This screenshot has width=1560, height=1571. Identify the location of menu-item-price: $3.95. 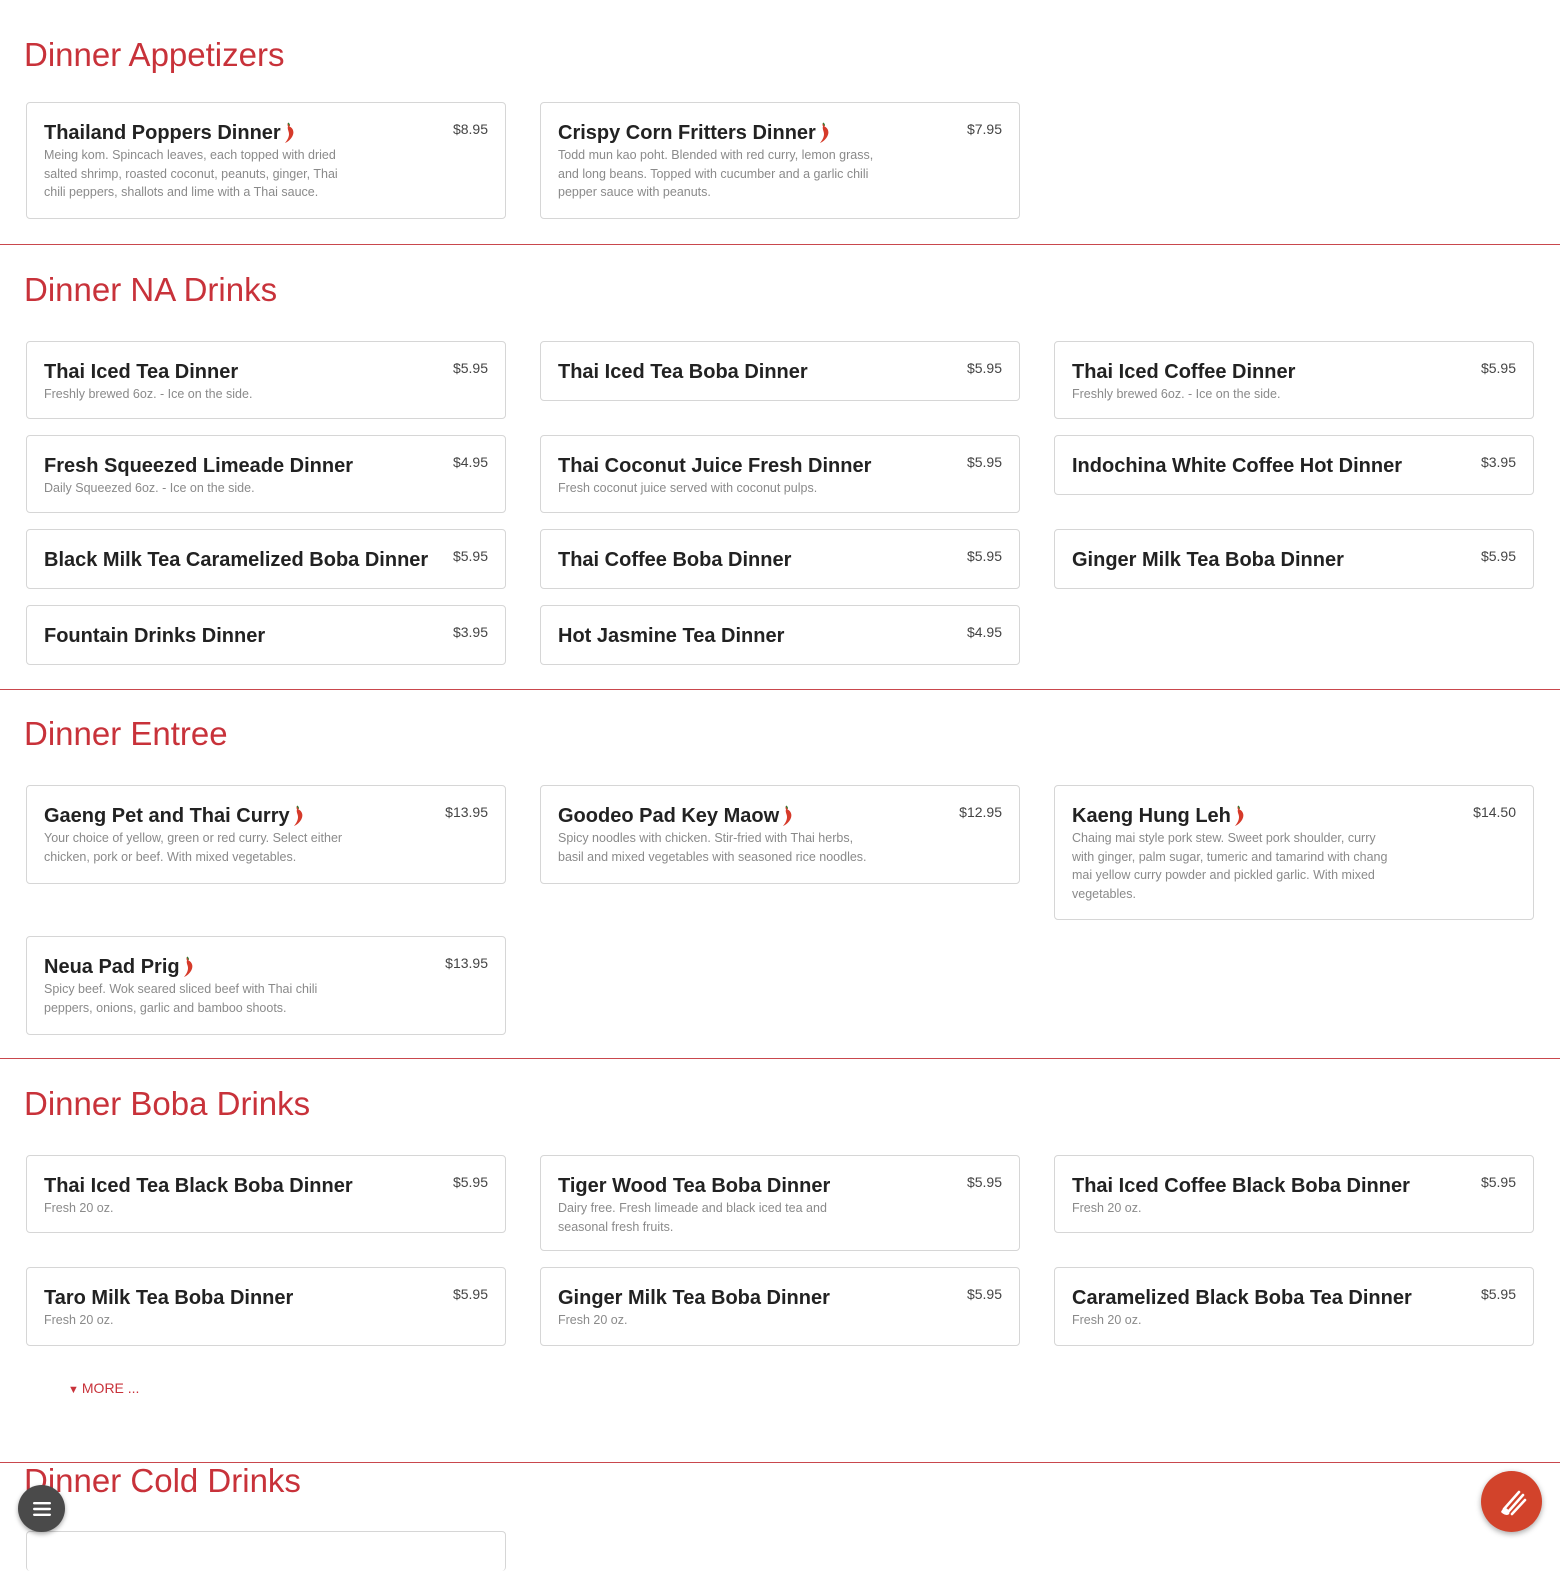
(1498, 462).